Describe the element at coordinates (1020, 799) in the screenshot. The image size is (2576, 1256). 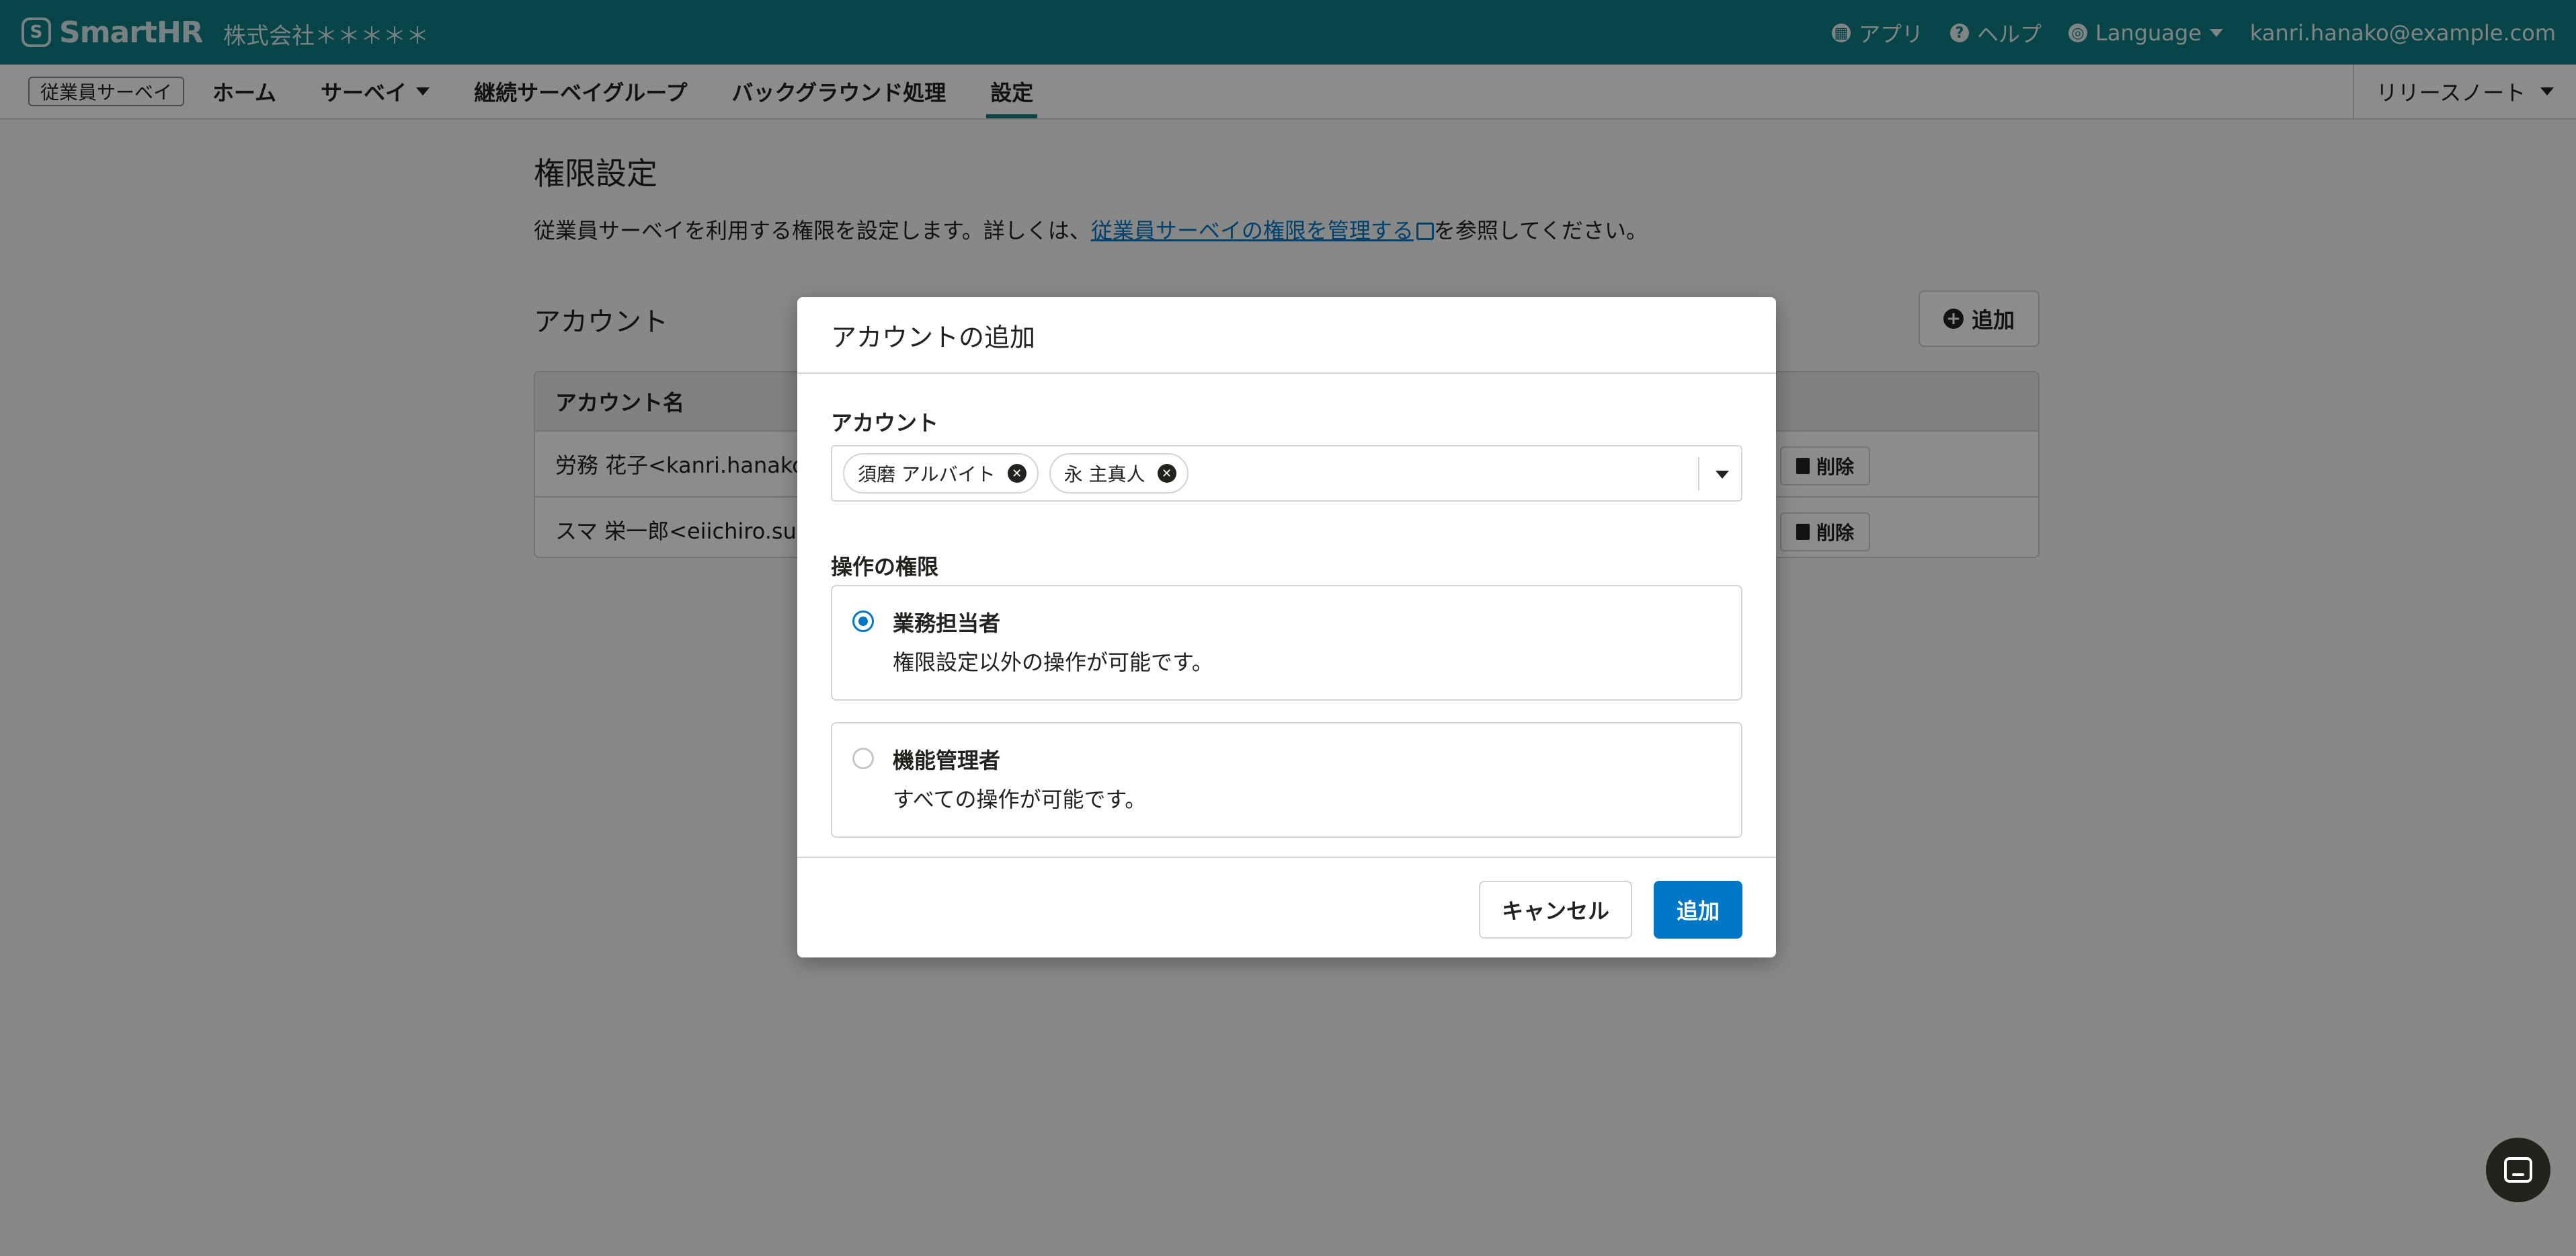
I see `option-description: すべての操作が可能です。` at that location.